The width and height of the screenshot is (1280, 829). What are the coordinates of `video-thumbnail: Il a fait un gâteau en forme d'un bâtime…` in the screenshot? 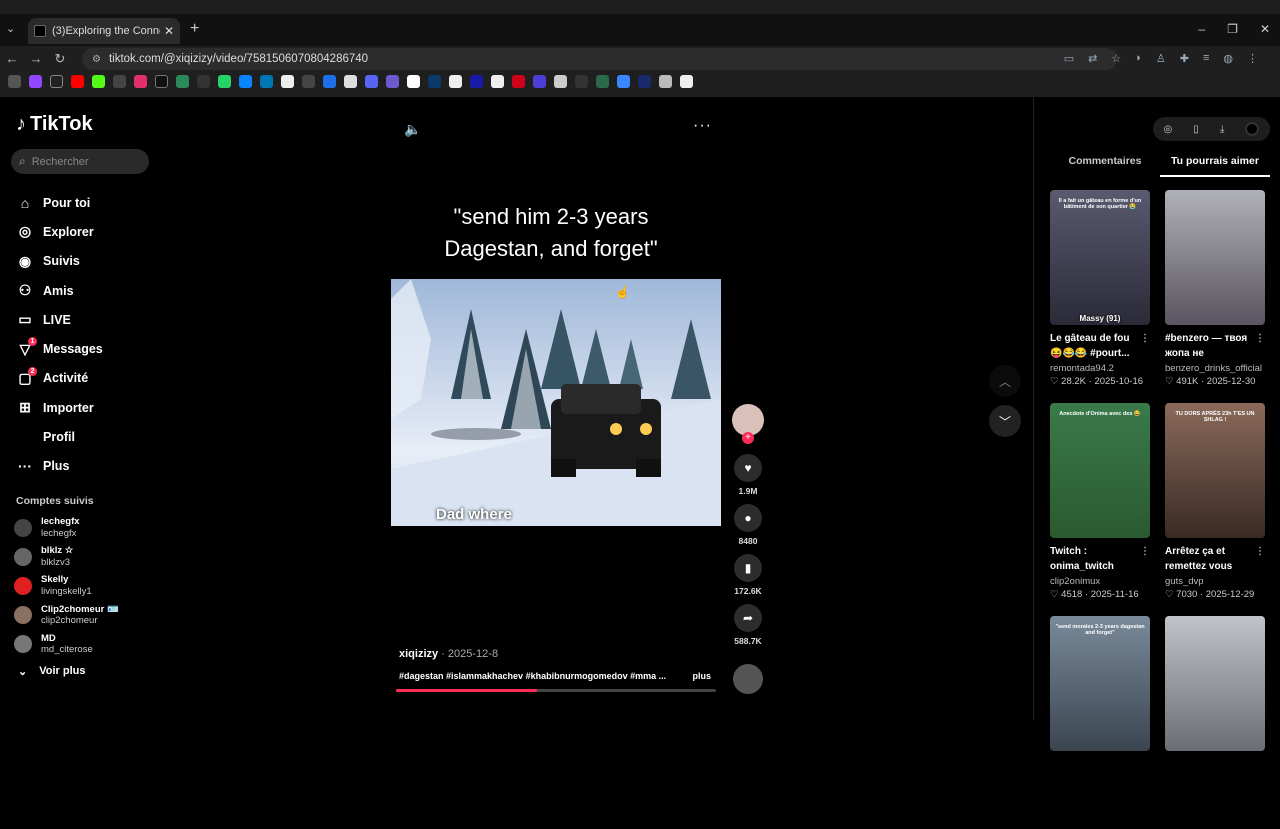 It's located at (1100, 257).